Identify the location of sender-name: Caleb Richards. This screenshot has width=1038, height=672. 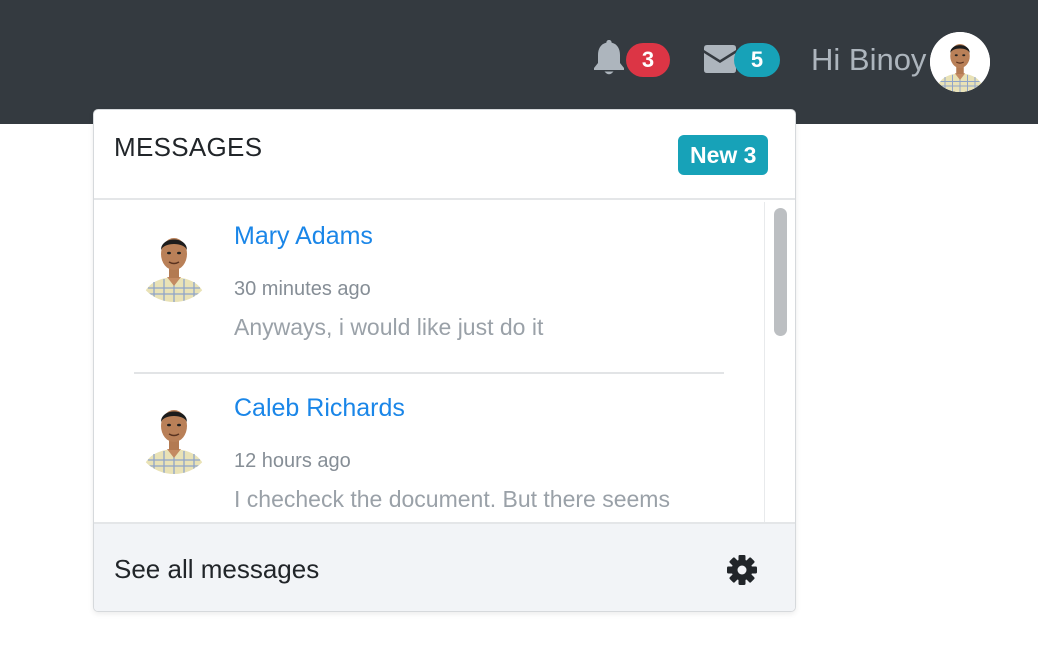
(319, 408).